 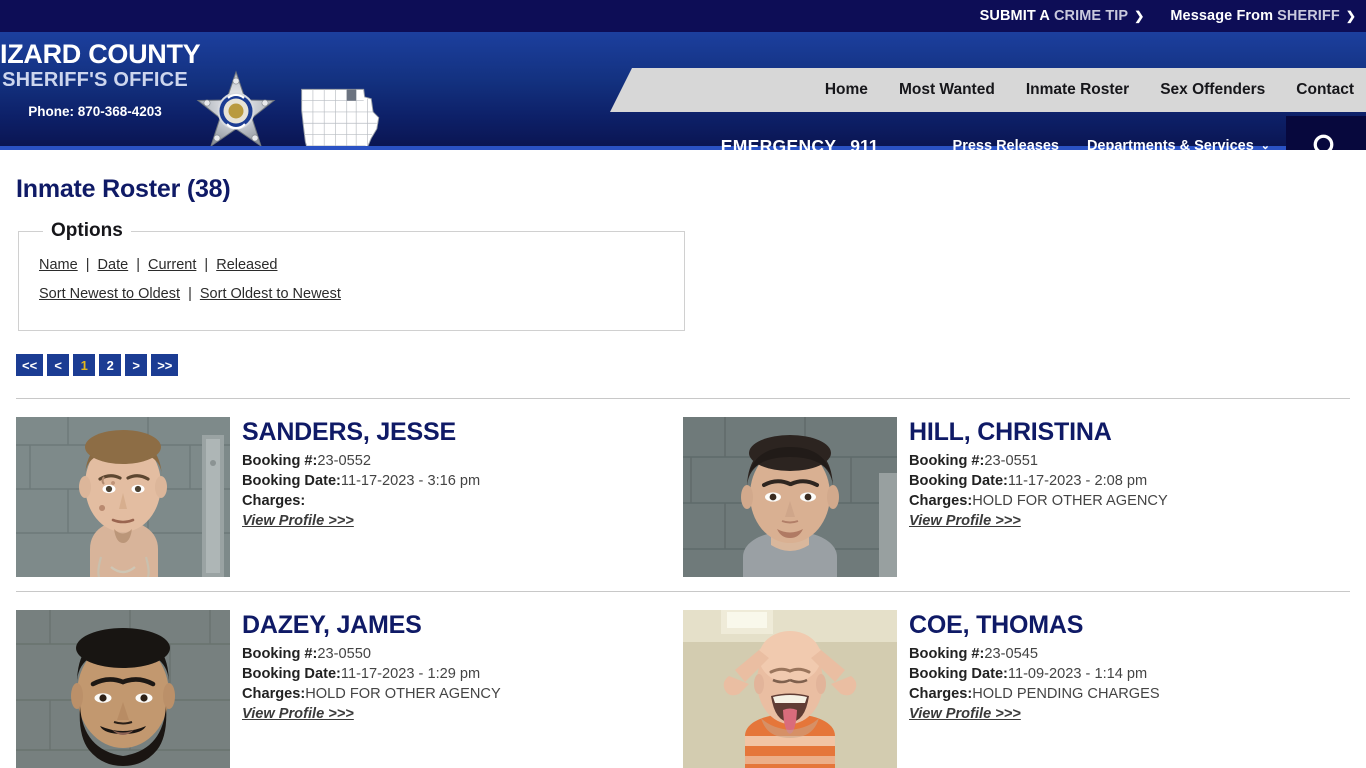 What do you see at coordinates (1139, 16) in the screenshot?
I see `chevron-right-icon: ❯` at bounding box center [1139, 16].